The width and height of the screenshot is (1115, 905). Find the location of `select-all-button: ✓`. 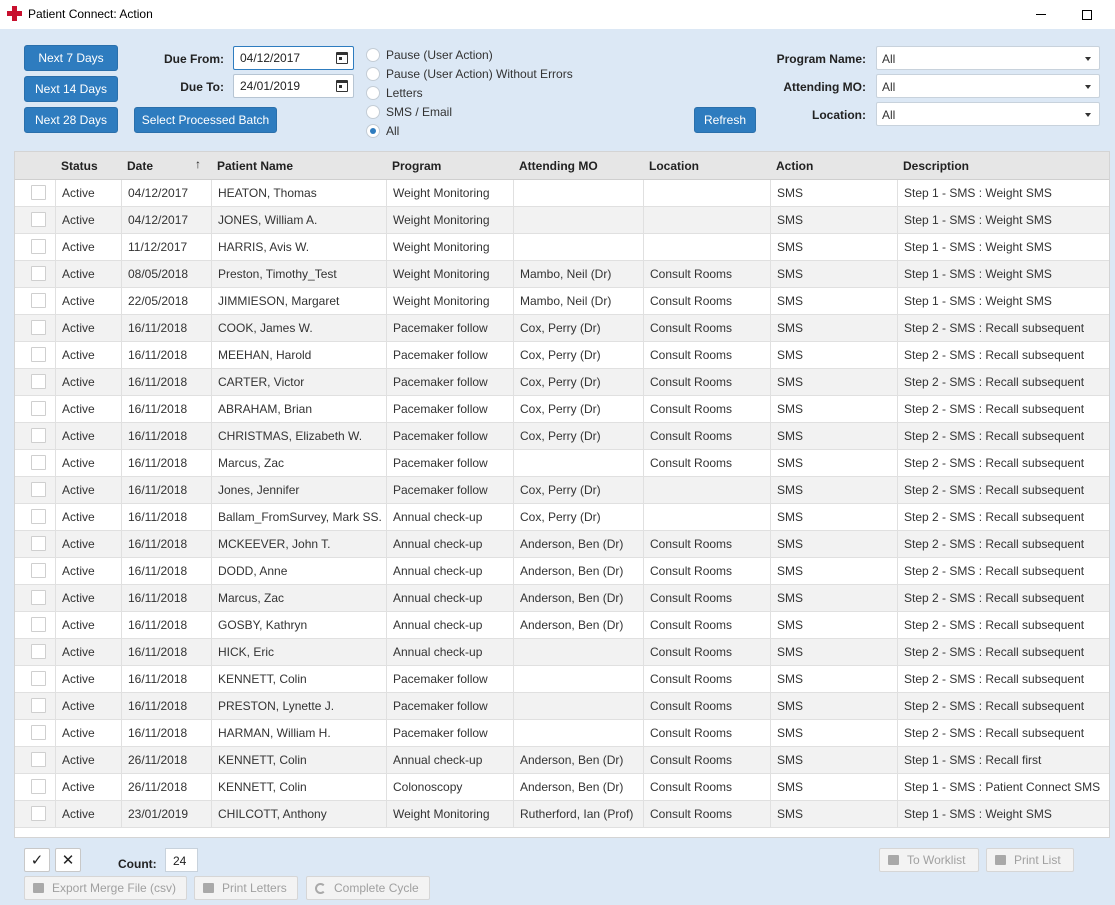

select-all-button: ✓ is located at coordinates (37, 860).